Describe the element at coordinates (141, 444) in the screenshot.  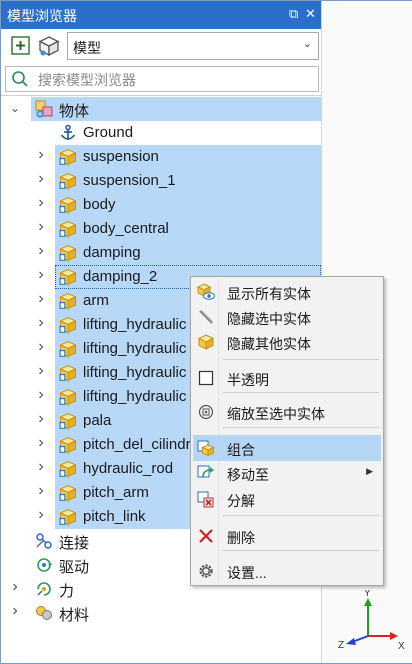
I see `tree-node-label: pitch_del_cilindro` at that location.